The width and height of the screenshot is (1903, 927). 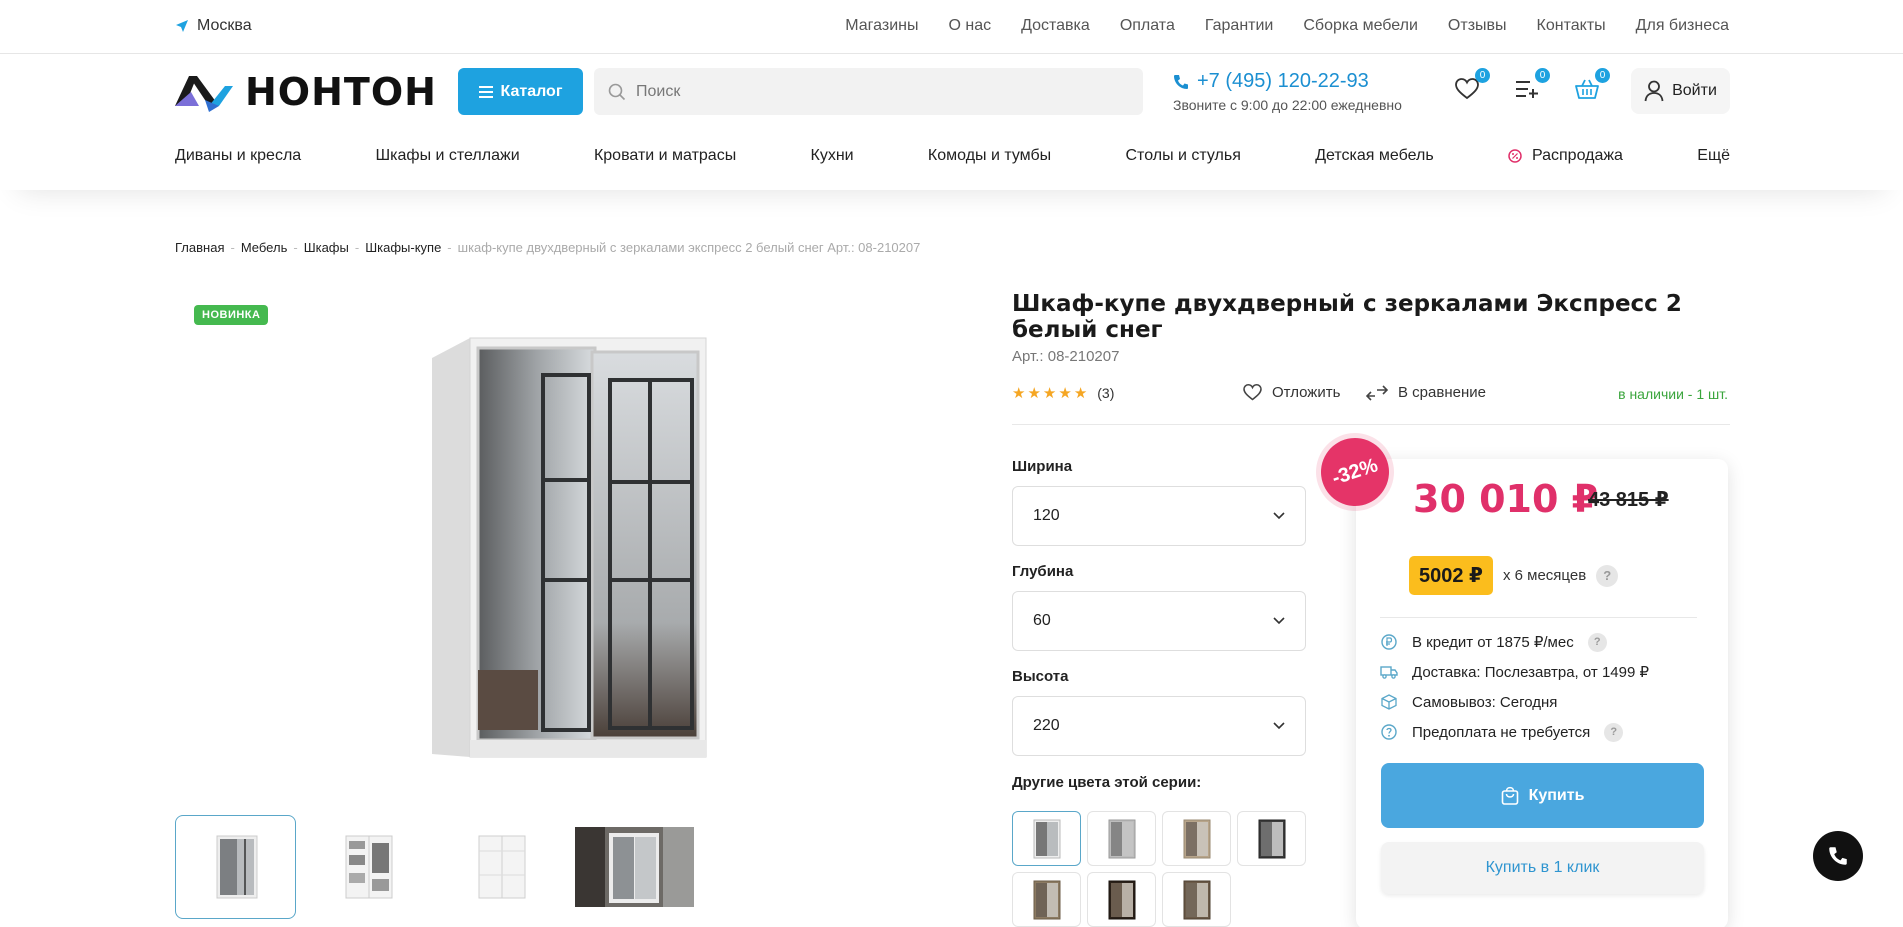 I want to click on height-label: Высота, so click(x=1040, y=676).